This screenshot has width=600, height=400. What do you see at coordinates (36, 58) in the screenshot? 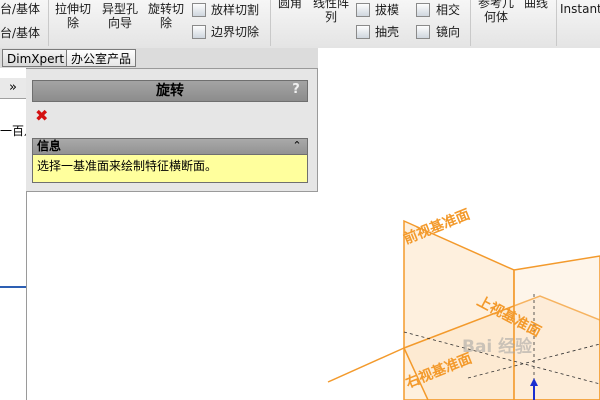
I see `tab-dimxpert: DimXpert` at bounding box center [36, 58].